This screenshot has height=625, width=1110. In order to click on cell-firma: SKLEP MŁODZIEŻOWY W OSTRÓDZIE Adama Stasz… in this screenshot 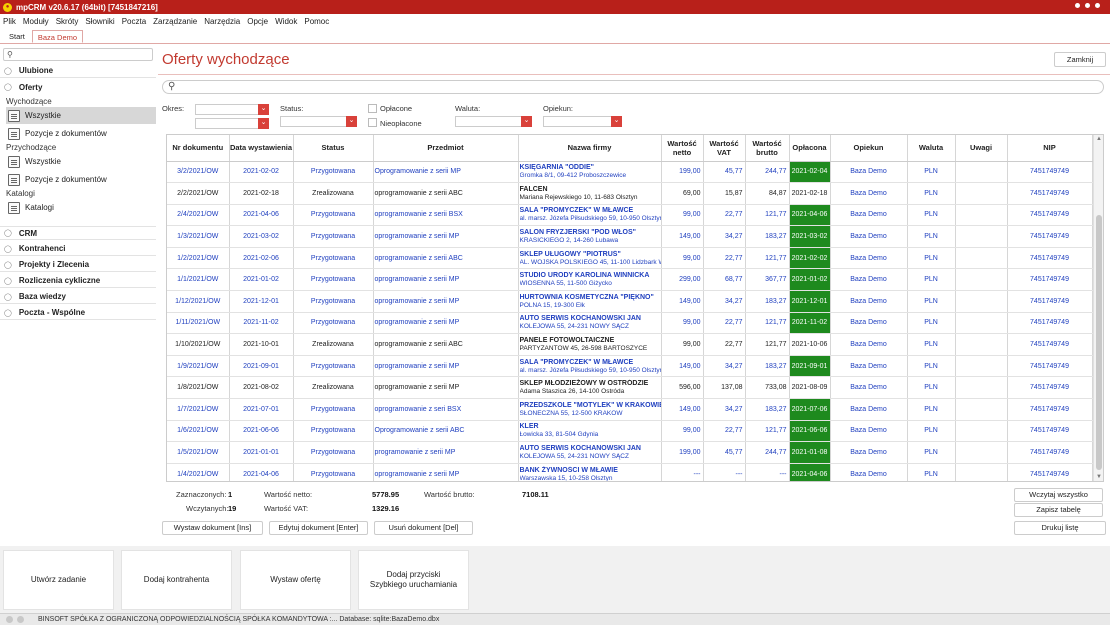, I will do `click(590, 388)`.